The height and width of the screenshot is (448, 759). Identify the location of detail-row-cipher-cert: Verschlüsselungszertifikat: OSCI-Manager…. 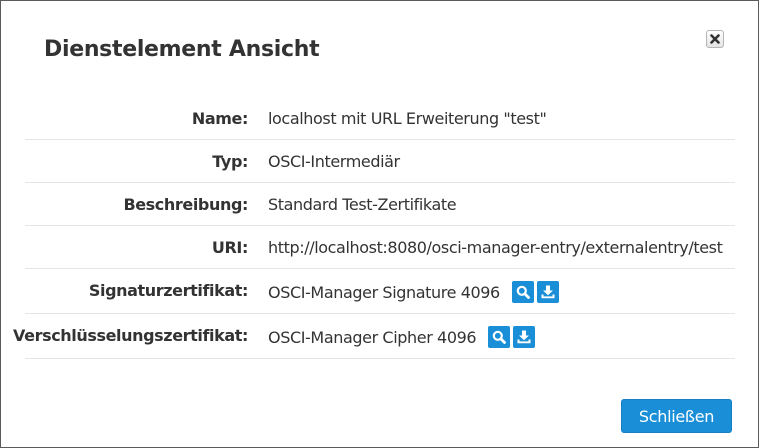
(374, 336).